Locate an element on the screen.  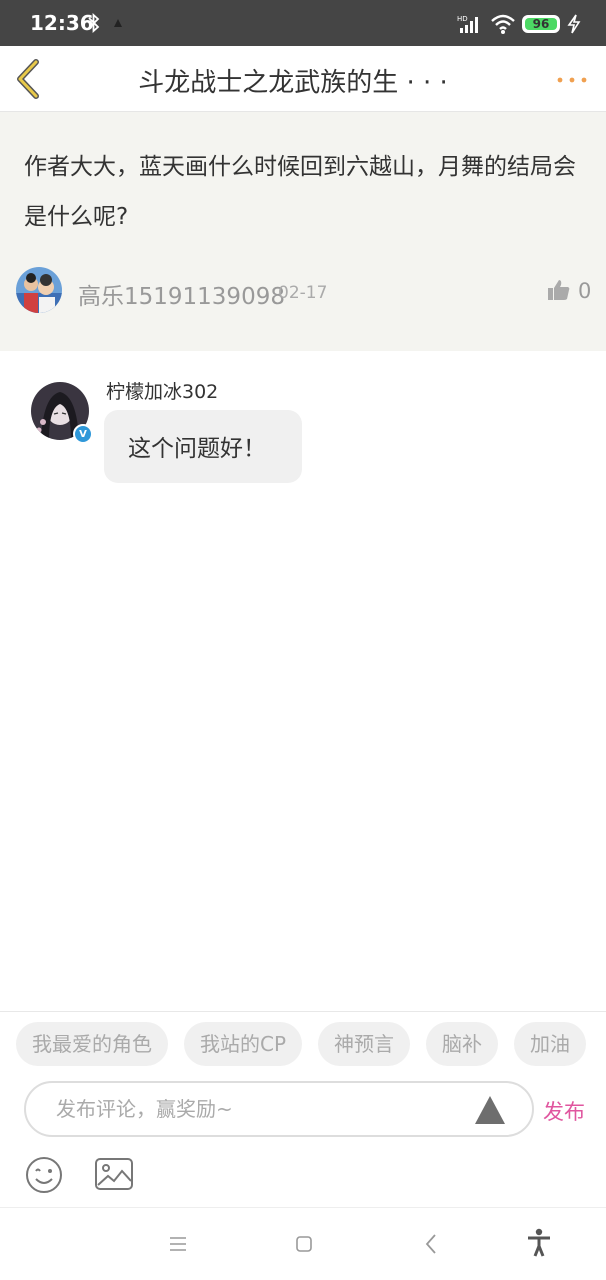
quick-tag-chip: 脑补 is located at coordinates (462, 1044).